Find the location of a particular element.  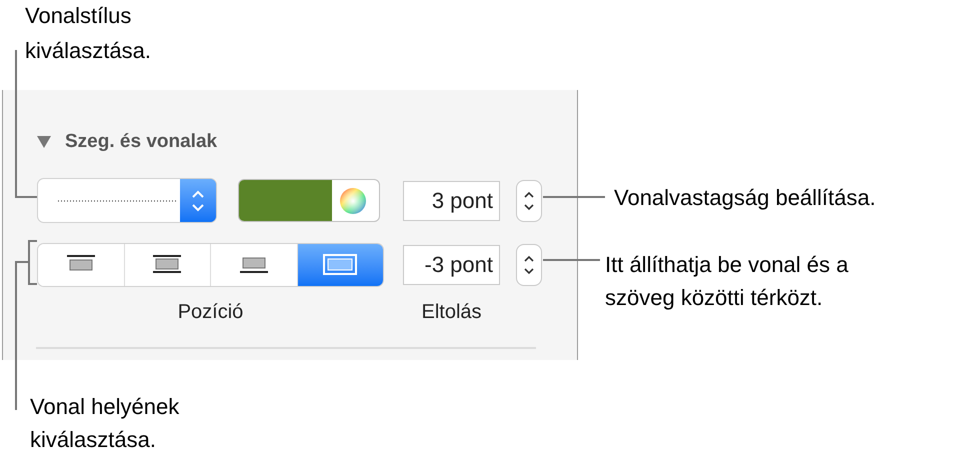

line-style-popup is located at coordinates (127, 200).